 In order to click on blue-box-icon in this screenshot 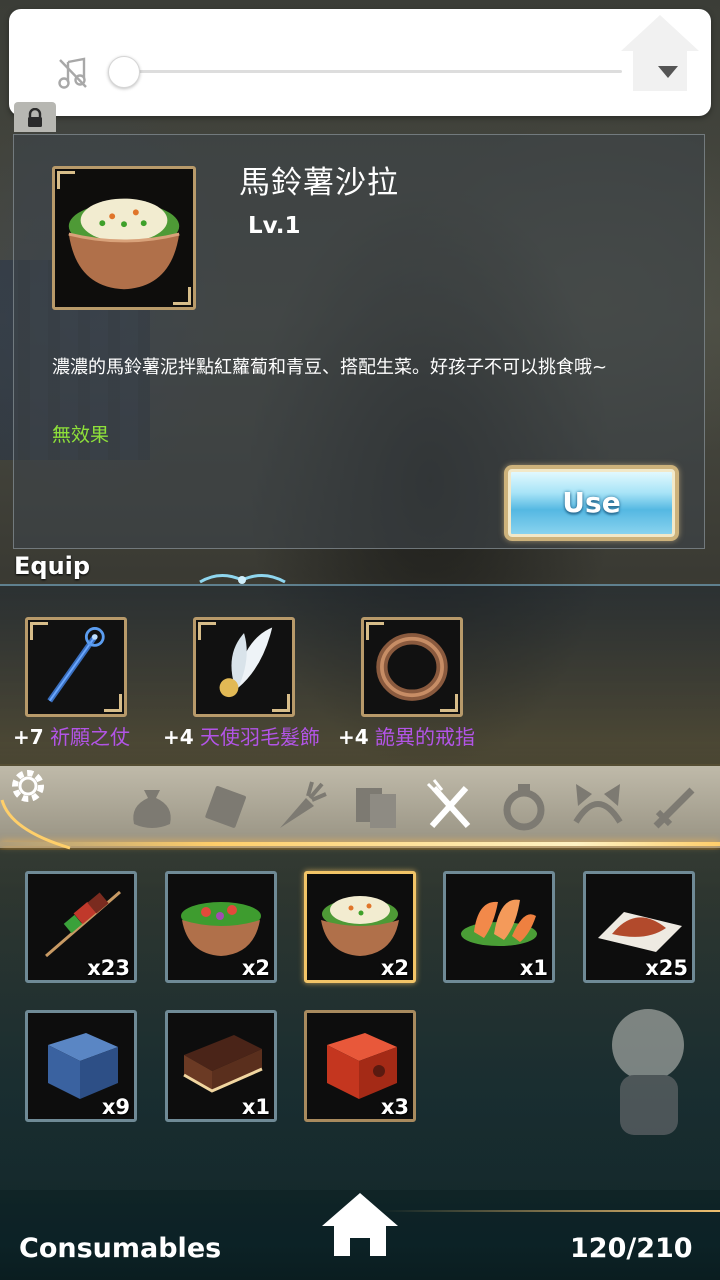, I will do `click(83, 1066)`.